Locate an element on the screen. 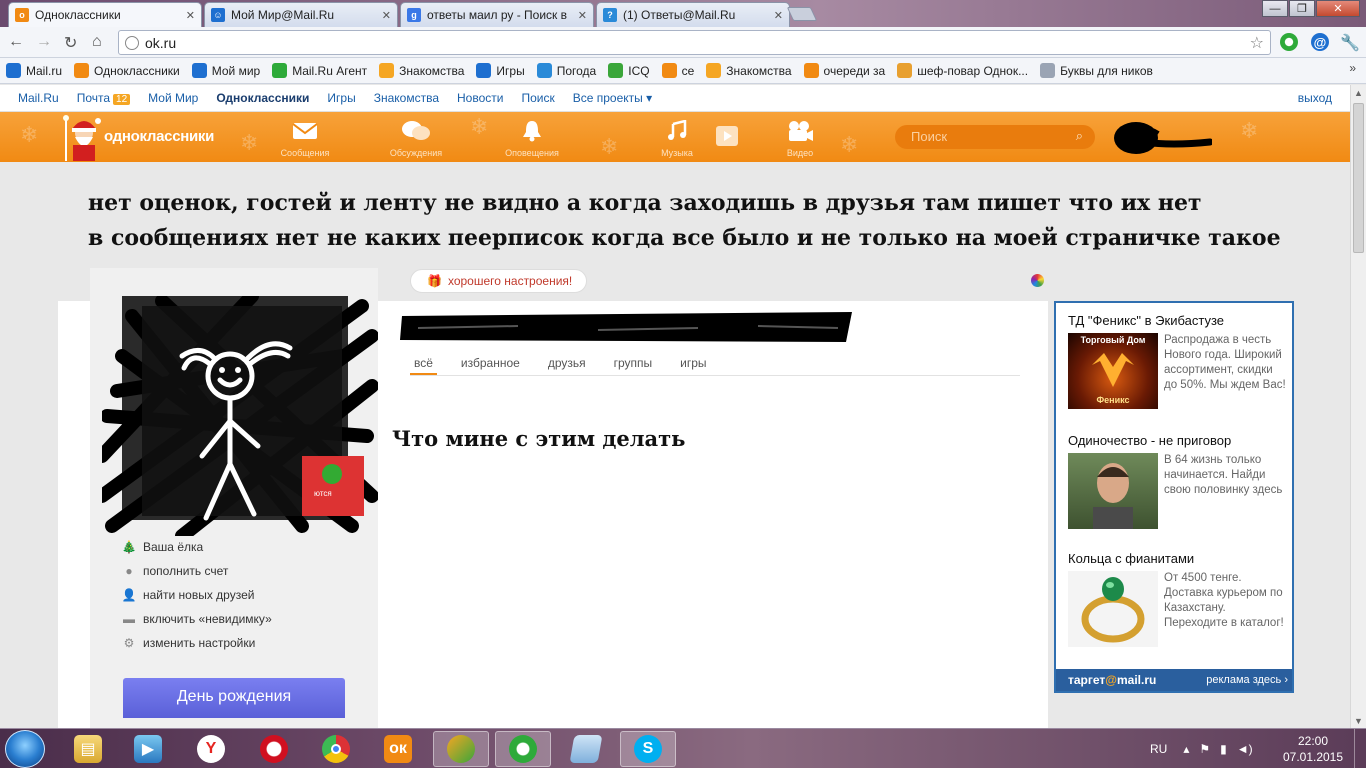 The width and height of the screenshot is (1366, 768). volume-icon: ◄) is located at coordinates (1245, 749).